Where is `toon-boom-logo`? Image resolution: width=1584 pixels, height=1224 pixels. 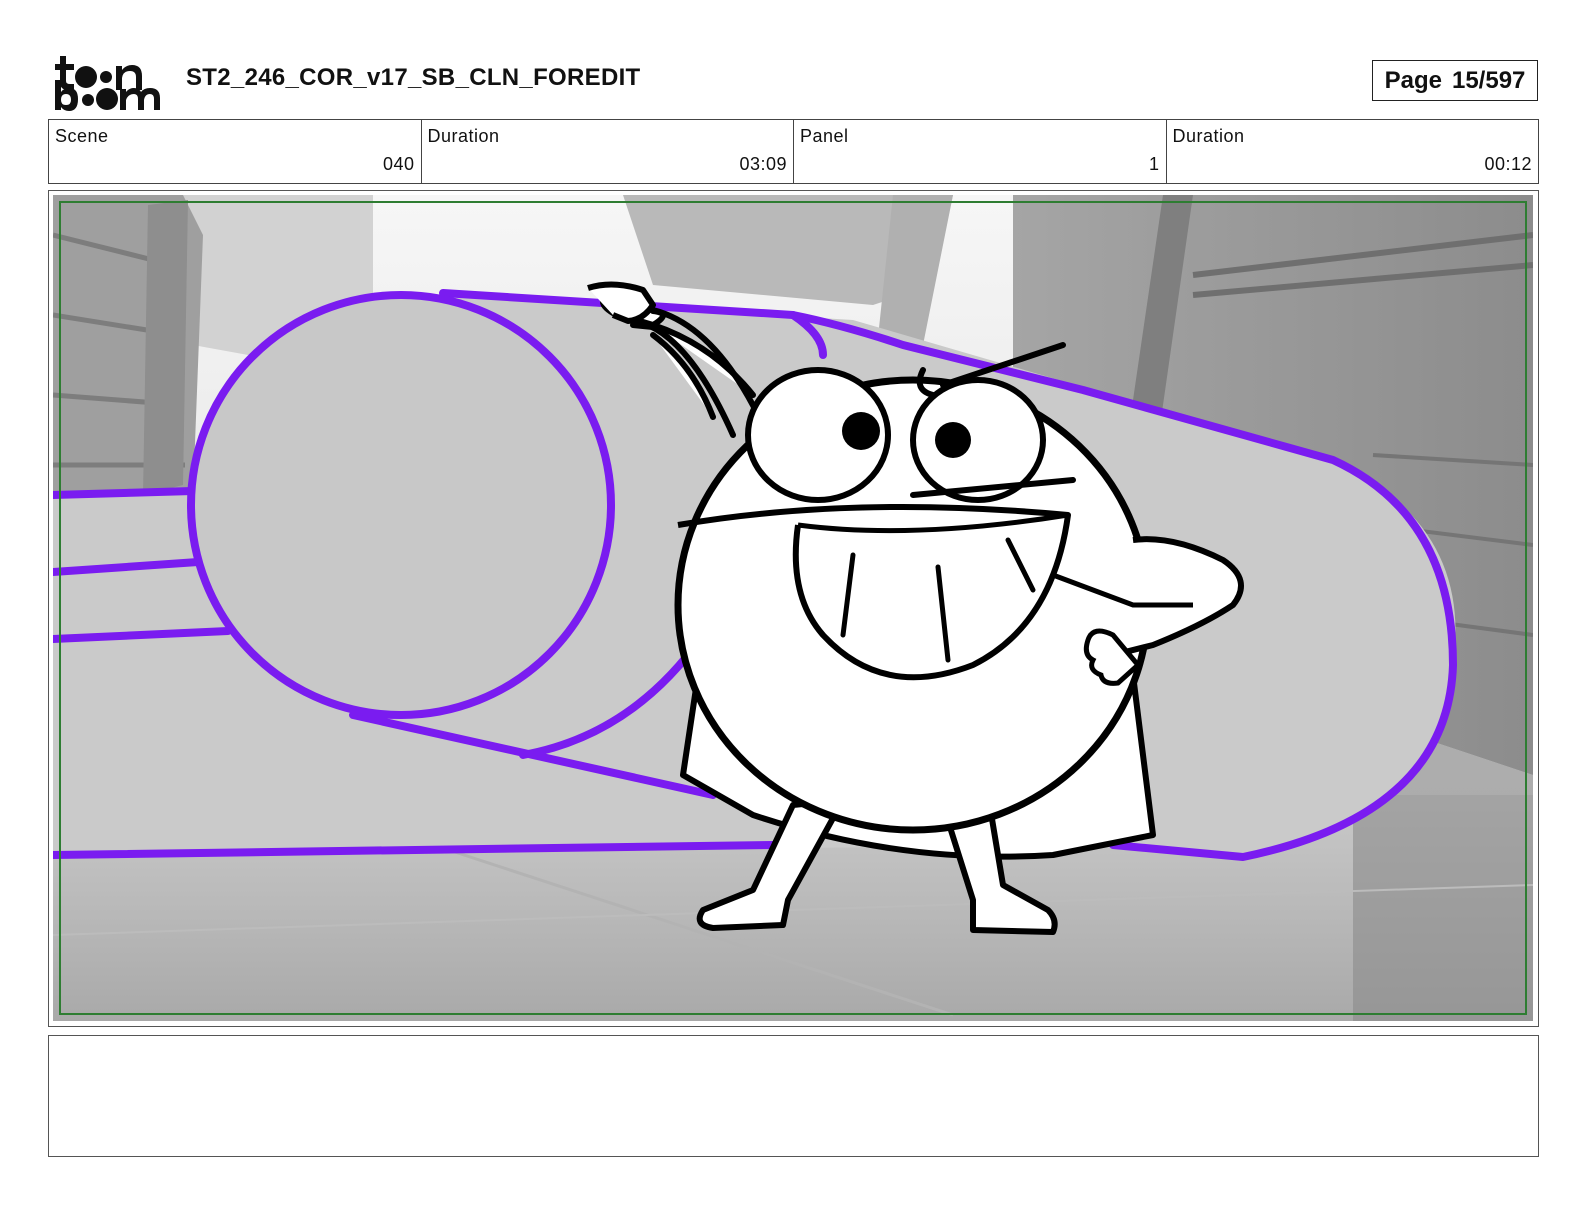 toon-boom-logo is located at coordinates (107, 83).